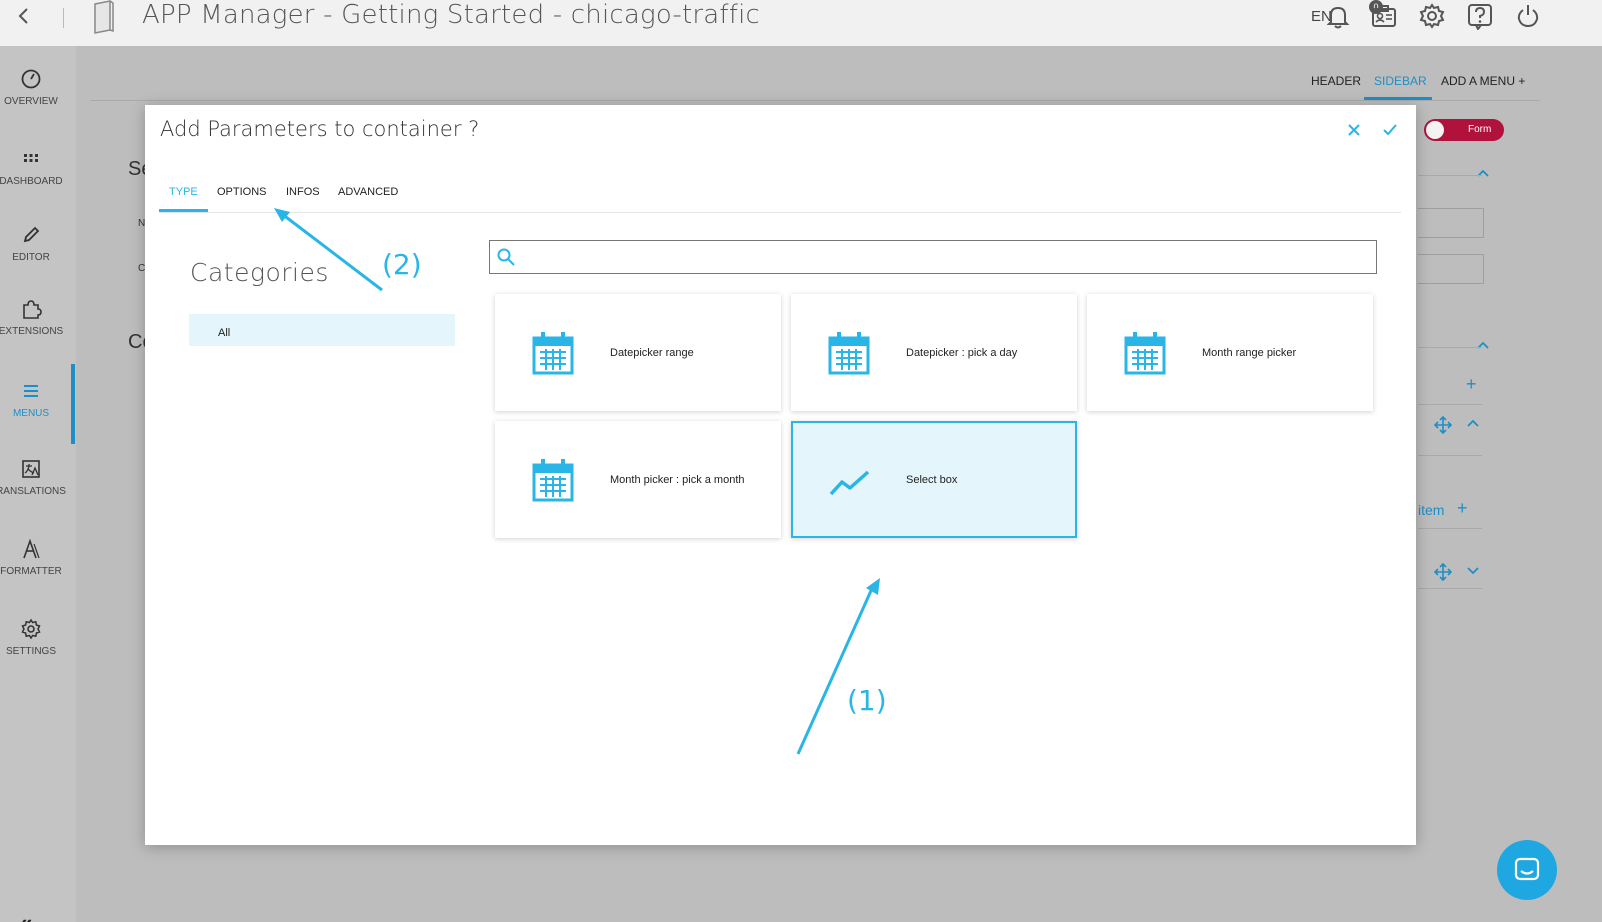  I want to click on bell-icon, so click(1338, 16).